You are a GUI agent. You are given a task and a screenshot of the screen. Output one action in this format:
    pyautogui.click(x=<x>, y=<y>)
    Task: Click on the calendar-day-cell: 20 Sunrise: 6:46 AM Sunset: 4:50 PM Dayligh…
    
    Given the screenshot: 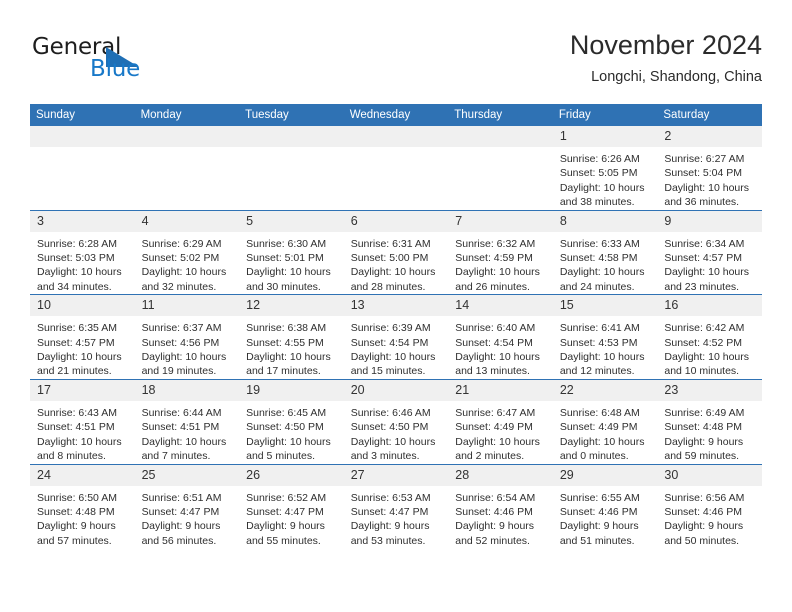 What is the action you would take?
    pyautogui.click(x=396, y=421)
    